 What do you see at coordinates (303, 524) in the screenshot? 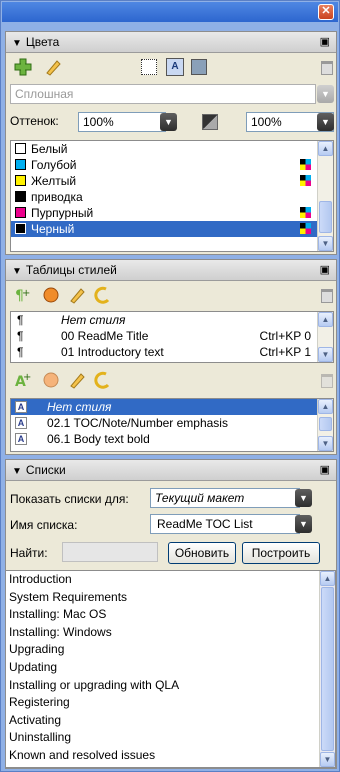
I see `list-name-dropdown-arrow: ▼` at bounding box center [303, 524].